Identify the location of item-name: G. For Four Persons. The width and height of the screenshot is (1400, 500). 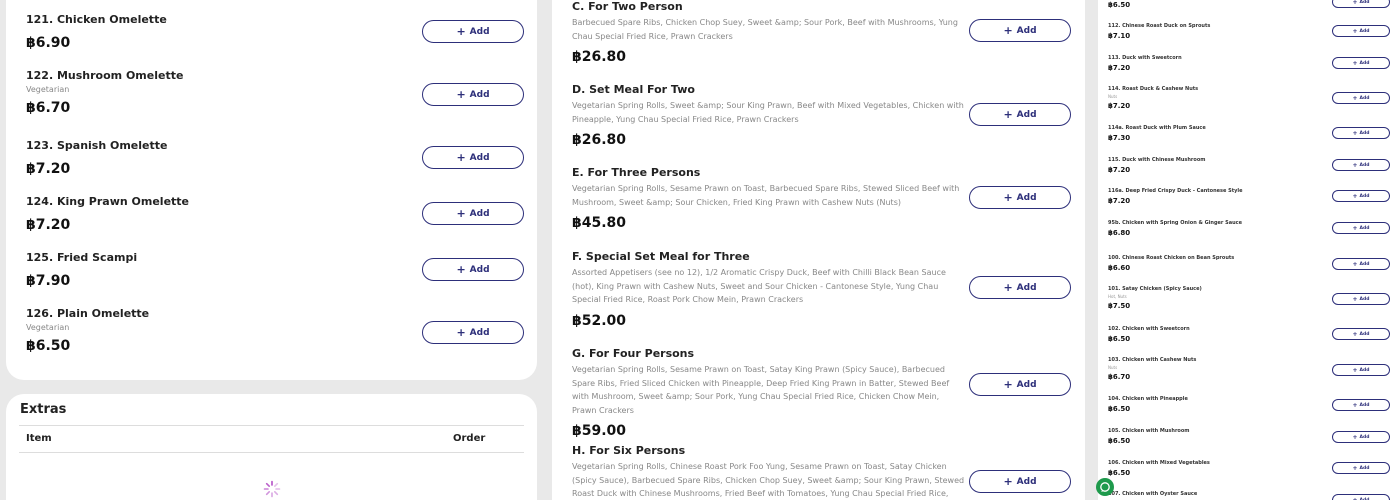
(633, 353).